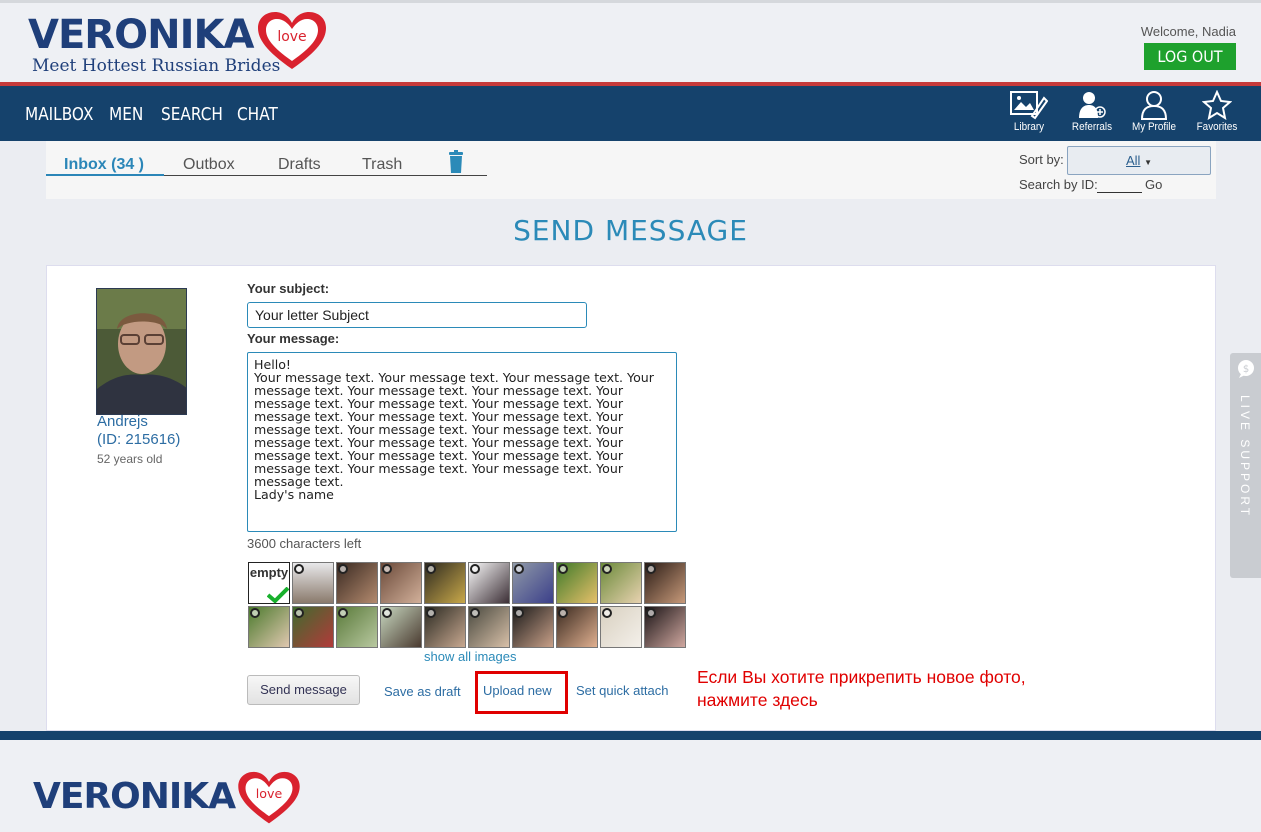 This screenshot has width=1261, height=832. Describe the element at coordinates (1041, 159) in the screenshot. I see `sort-label: Sort by:` at that location.